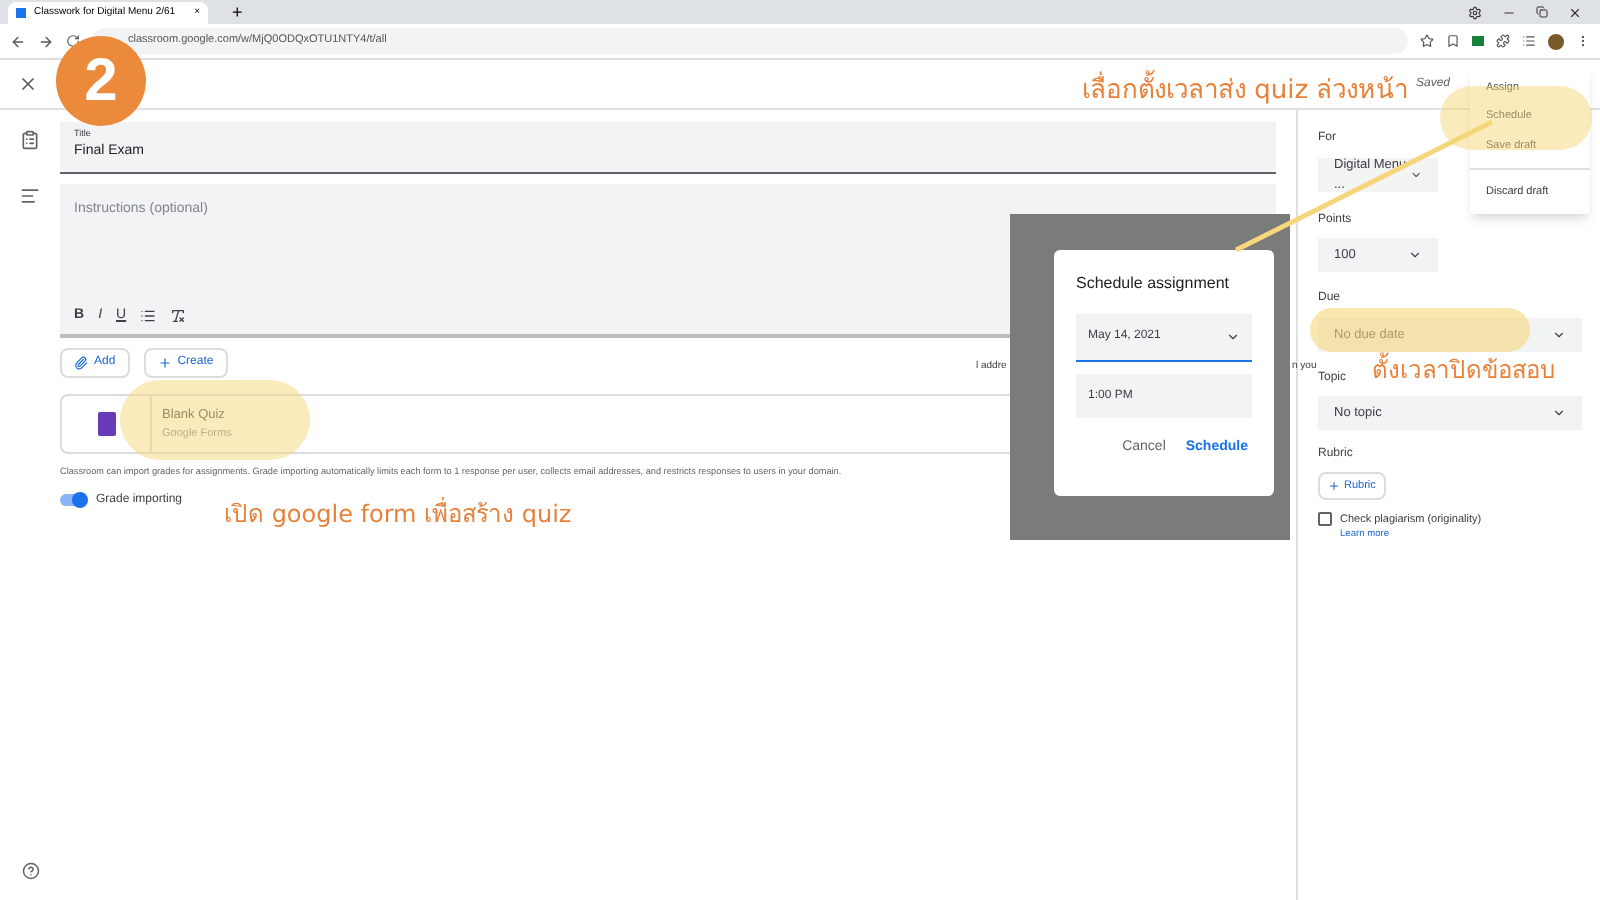 Image resolution: width=1600 pixels, height=900 pixels. Describe the element at coordinates (178, 315) in the screenshot. I see `clear-format-icon` at that location.